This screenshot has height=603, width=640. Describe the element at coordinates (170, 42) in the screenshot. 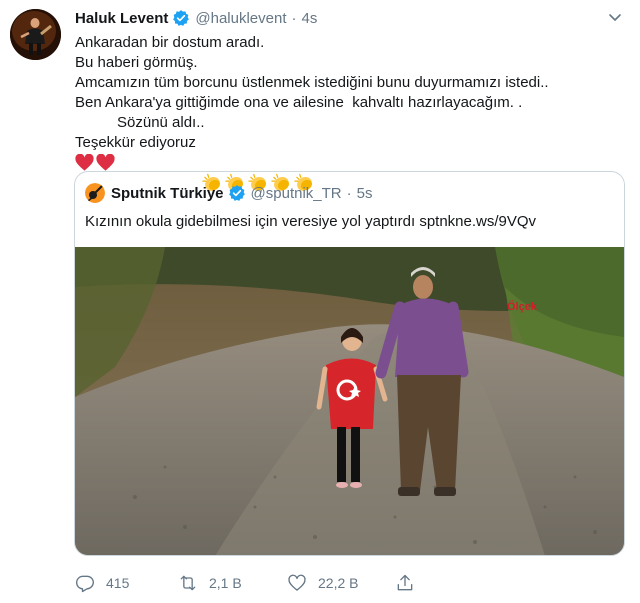

I see `tweet-line: Ankaradan bir dostum aradı.` at that location.